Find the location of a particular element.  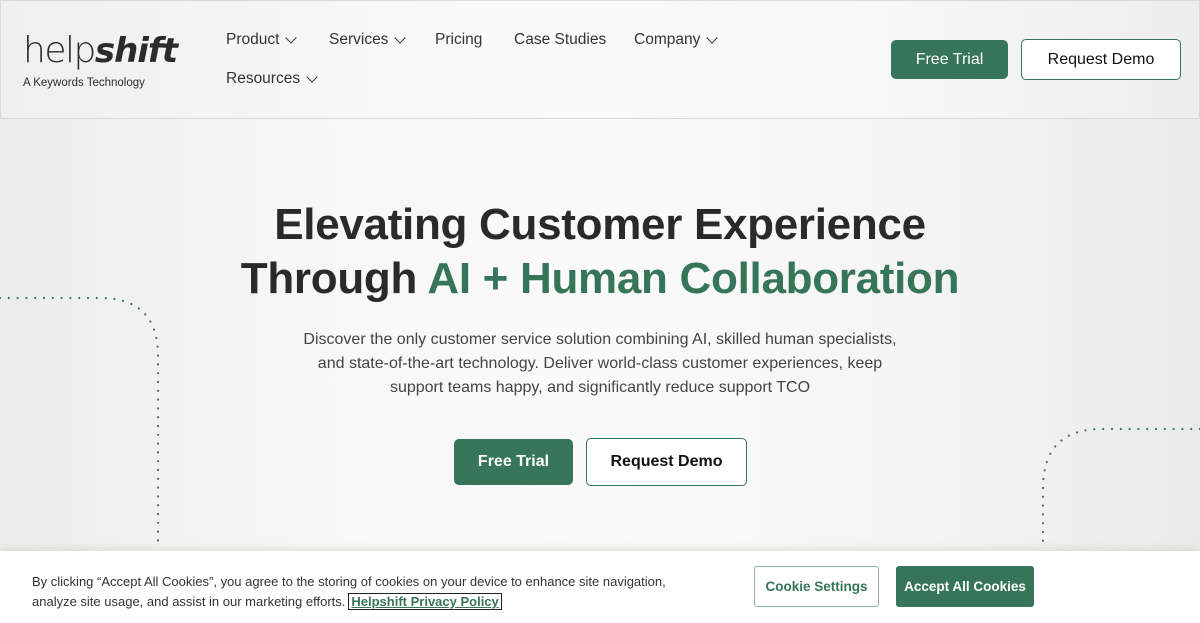

logo-bold: shift is located at coordinates (136, 51).